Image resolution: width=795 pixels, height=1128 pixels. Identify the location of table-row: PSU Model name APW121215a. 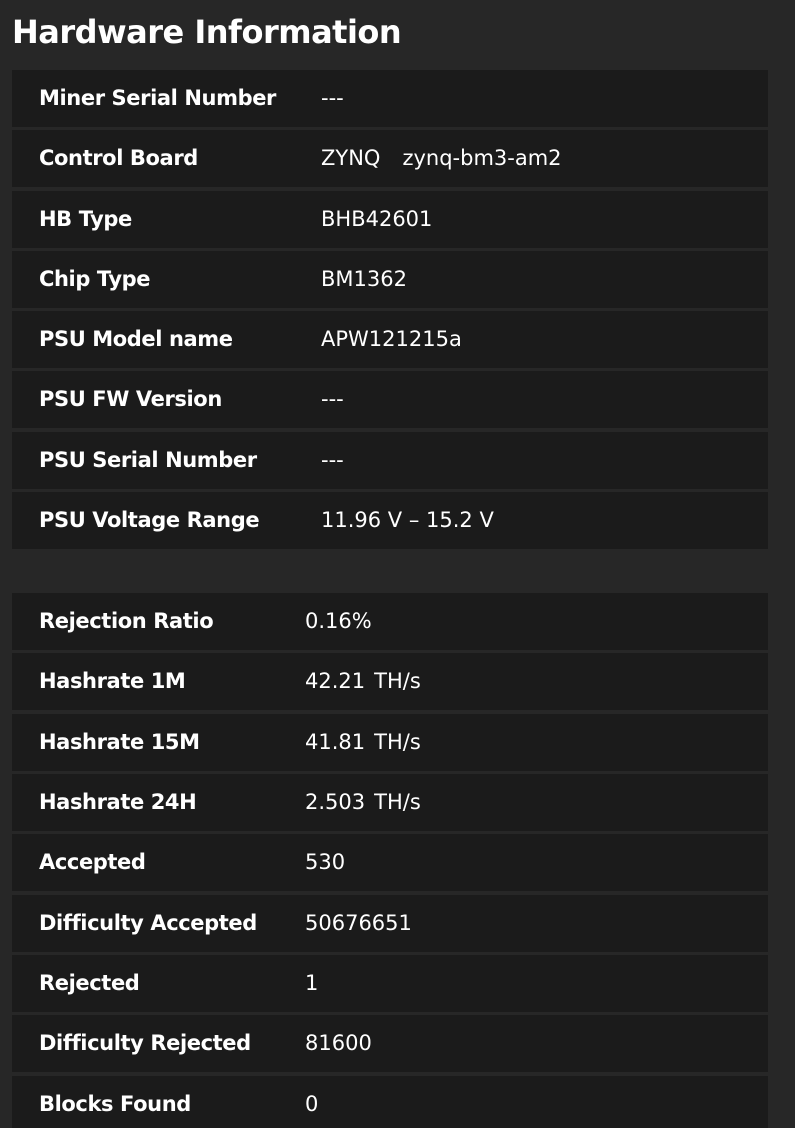
(390, 340).